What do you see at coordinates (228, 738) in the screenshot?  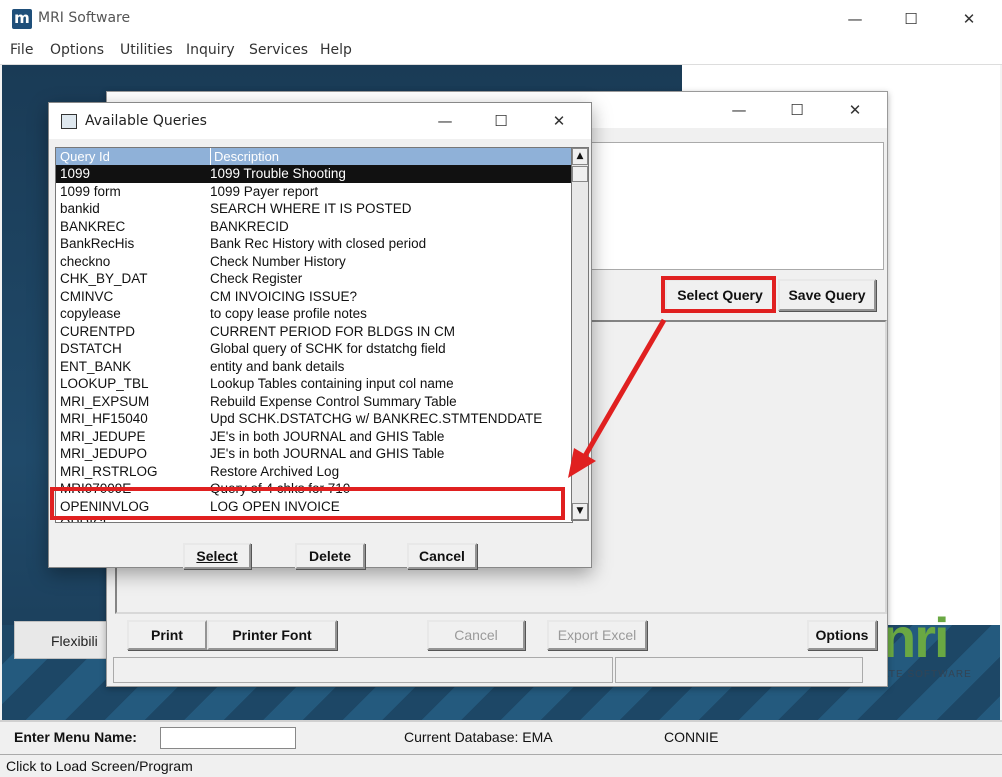 I see `menu-name-input` at bounding box center [228, 738].